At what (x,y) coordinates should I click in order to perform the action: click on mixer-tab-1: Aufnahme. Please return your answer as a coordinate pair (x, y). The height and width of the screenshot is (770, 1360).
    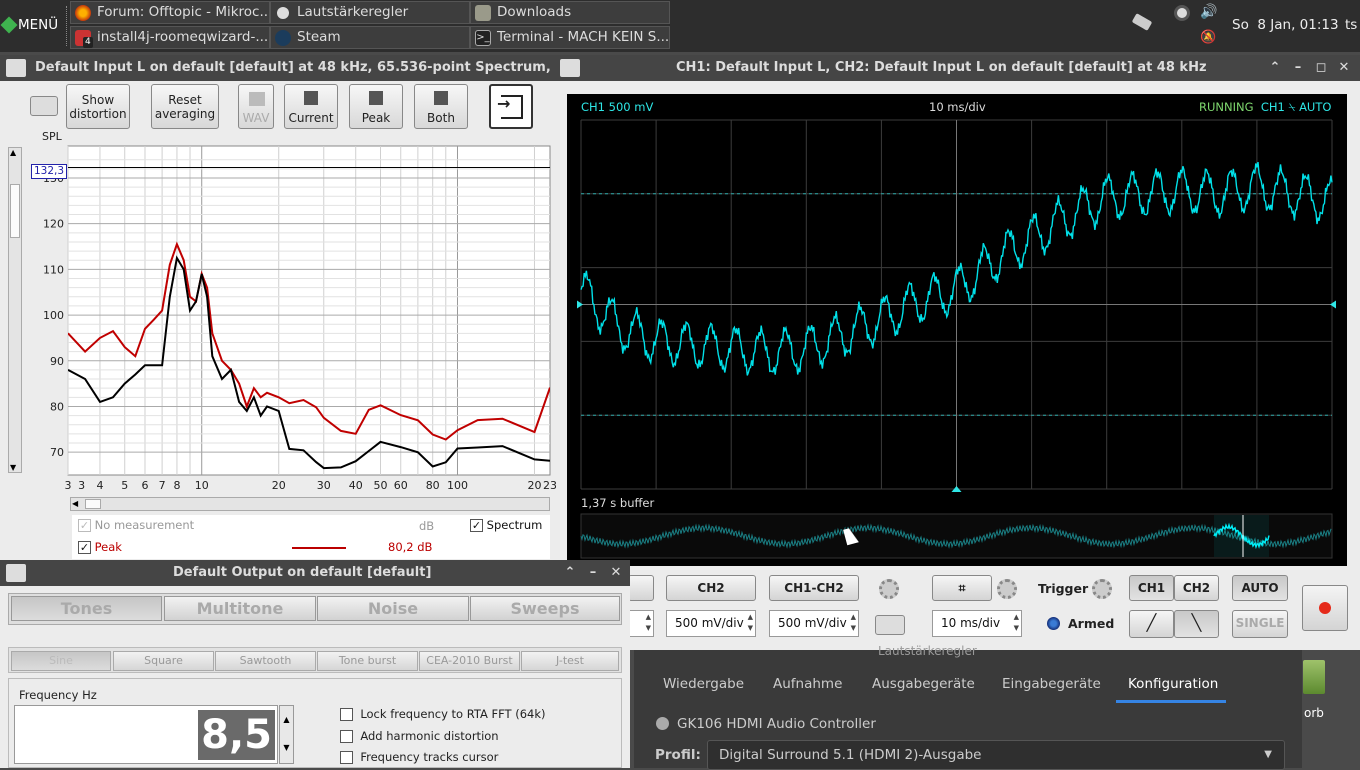
    Looking at the image, I should click on (807, 684).